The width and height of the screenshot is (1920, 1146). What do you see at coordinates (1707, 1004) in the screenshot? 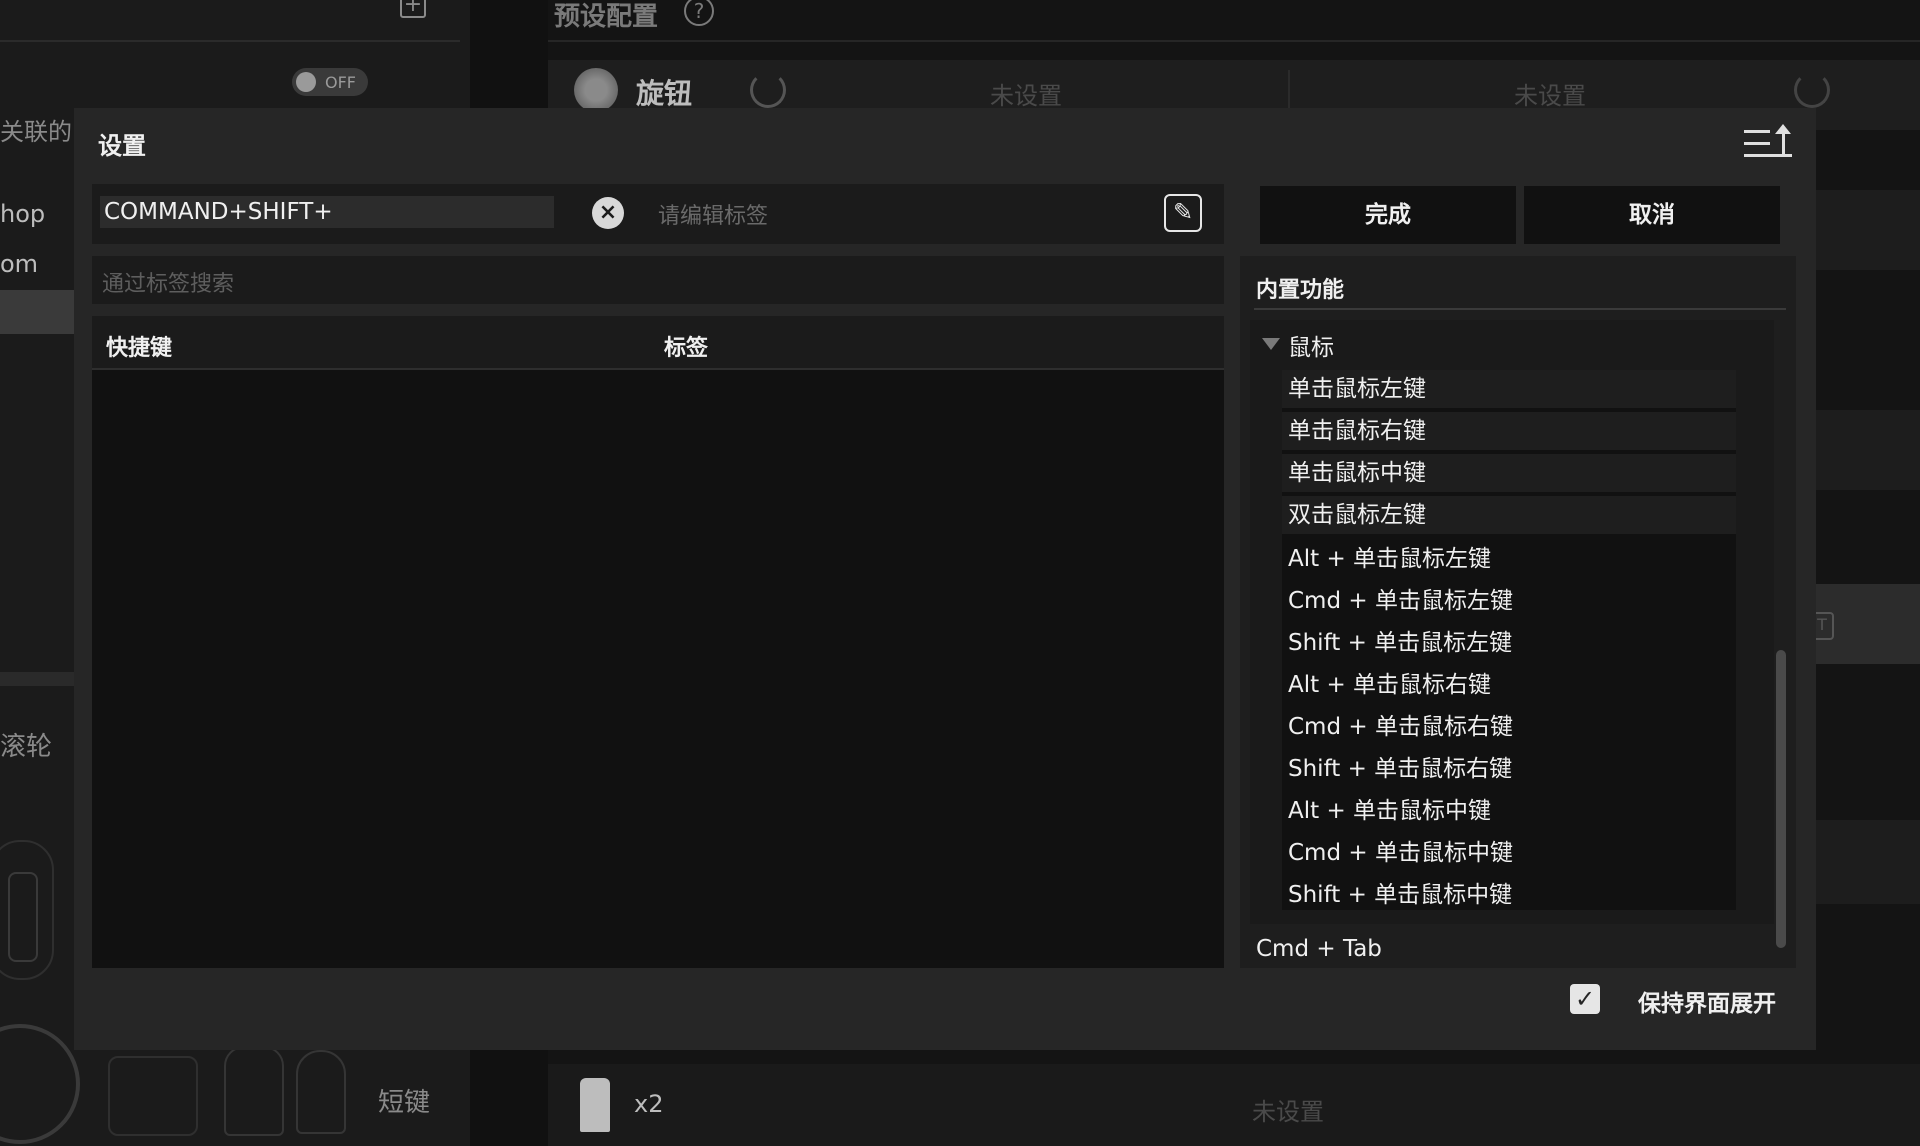
I see `keep-expanded-label: 保持界面展开` at bounding box center [1707, 1004].